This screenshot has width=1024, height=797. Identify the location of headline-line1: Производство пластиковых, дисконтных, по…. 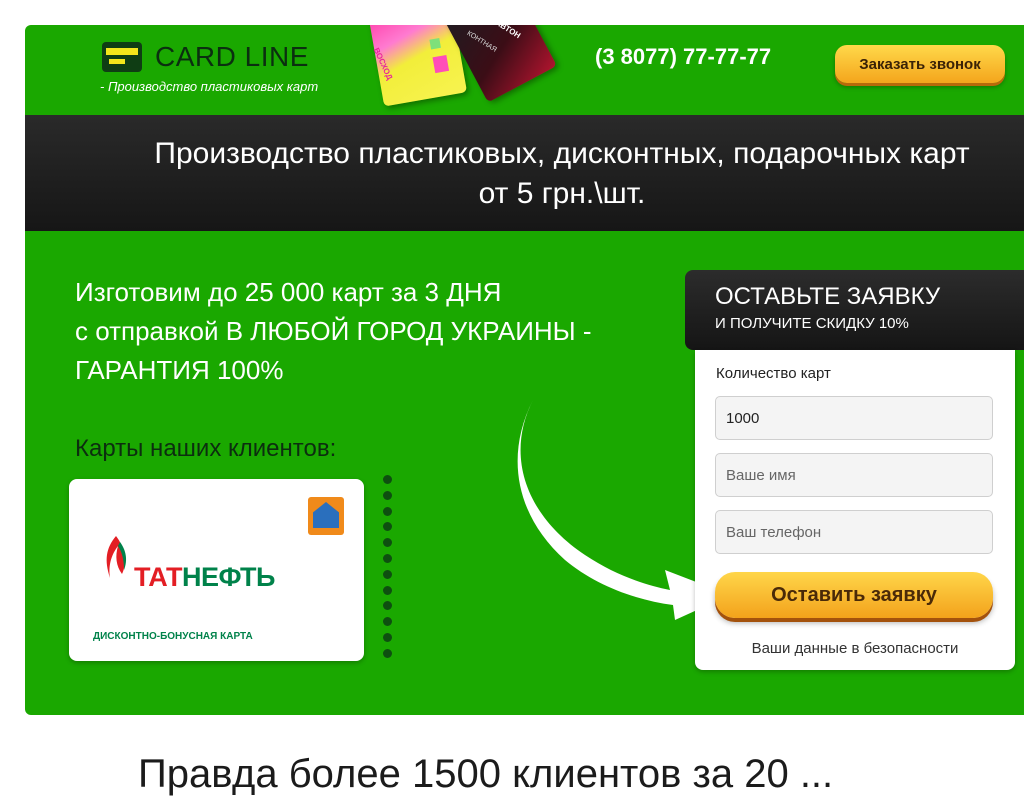
(562, 153).